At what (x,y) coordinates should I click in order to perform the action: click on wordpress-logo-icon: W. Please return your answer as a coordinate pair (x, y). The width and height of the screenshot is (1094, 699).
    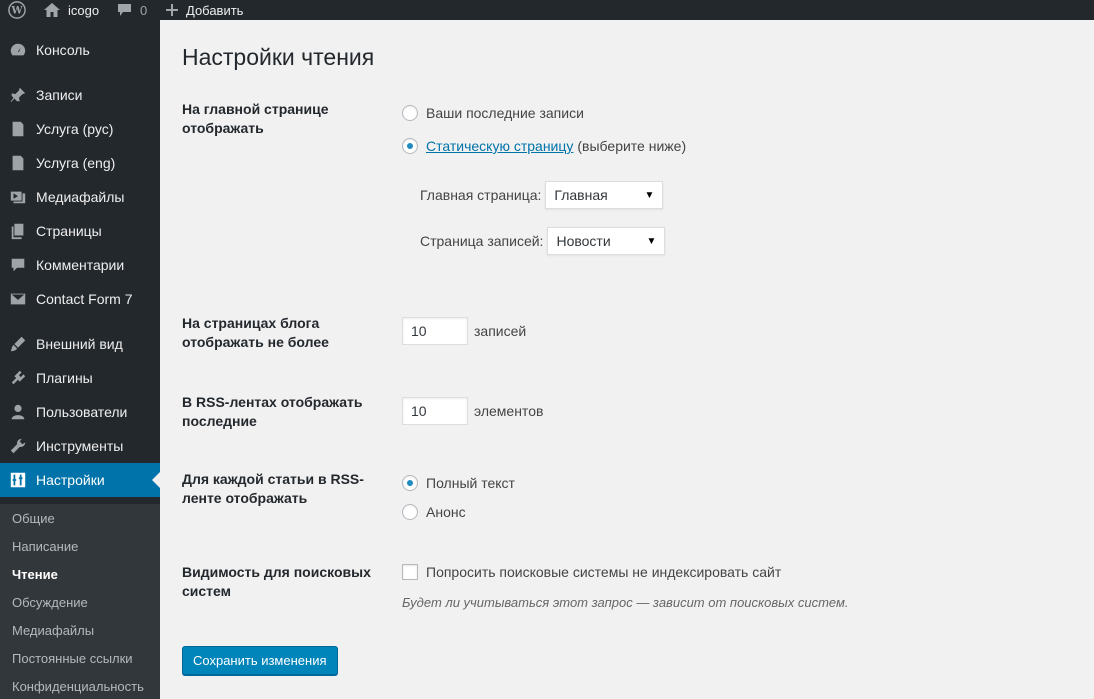
    Looking at the image, I should click on (18, 10).